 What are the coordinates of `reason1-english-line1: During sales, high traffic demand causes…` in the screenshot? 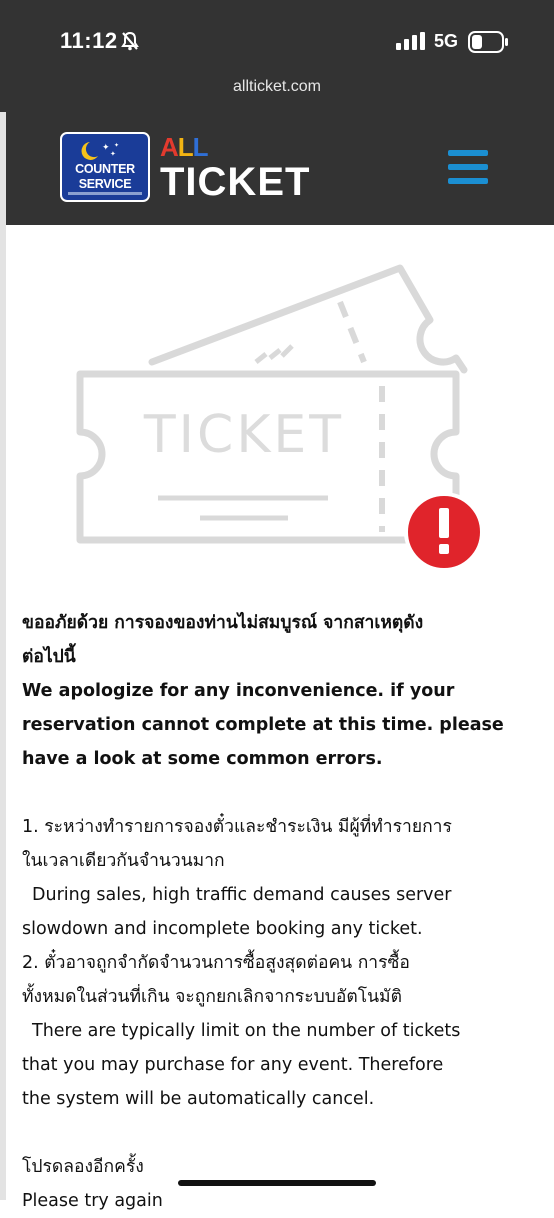 It's located at (242, 895).